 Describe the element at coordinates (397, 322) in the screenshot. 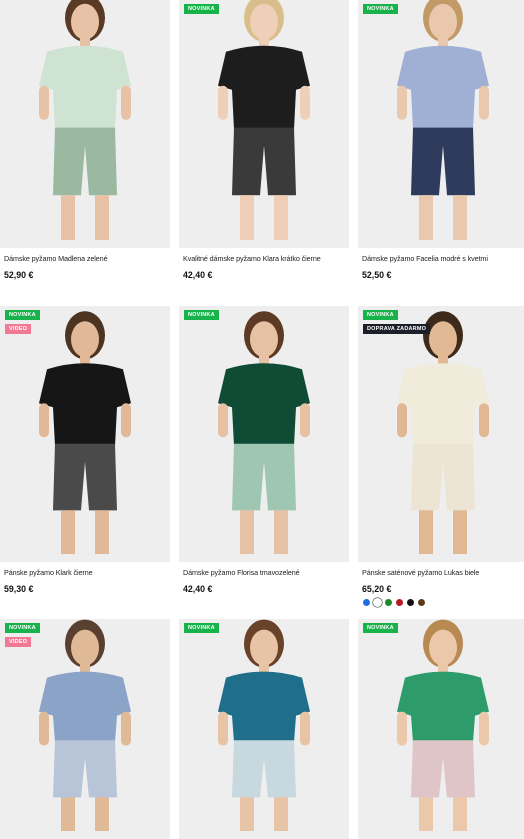

I see `badge-group: NOVINKA DOPRAVA ZADARMO` at that location.